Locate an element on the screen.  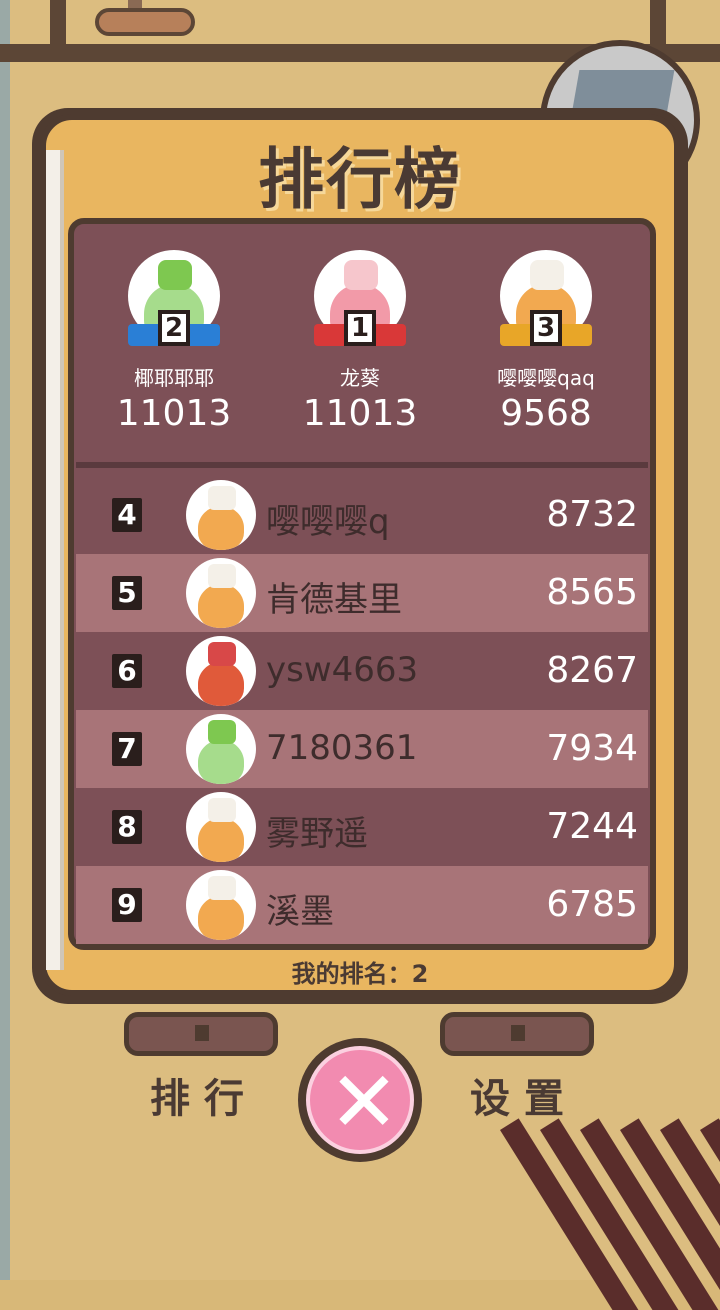
table-row: 4 嘤嘤嘤q 8732 is located at coordinates (362, 515).